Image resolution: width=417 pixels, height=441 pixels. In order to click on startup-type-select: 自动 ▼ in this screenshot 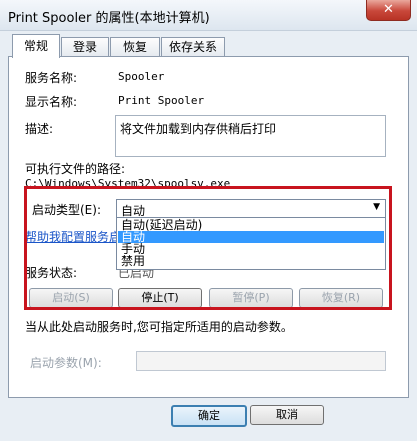, I will do `click(251, 209)`.